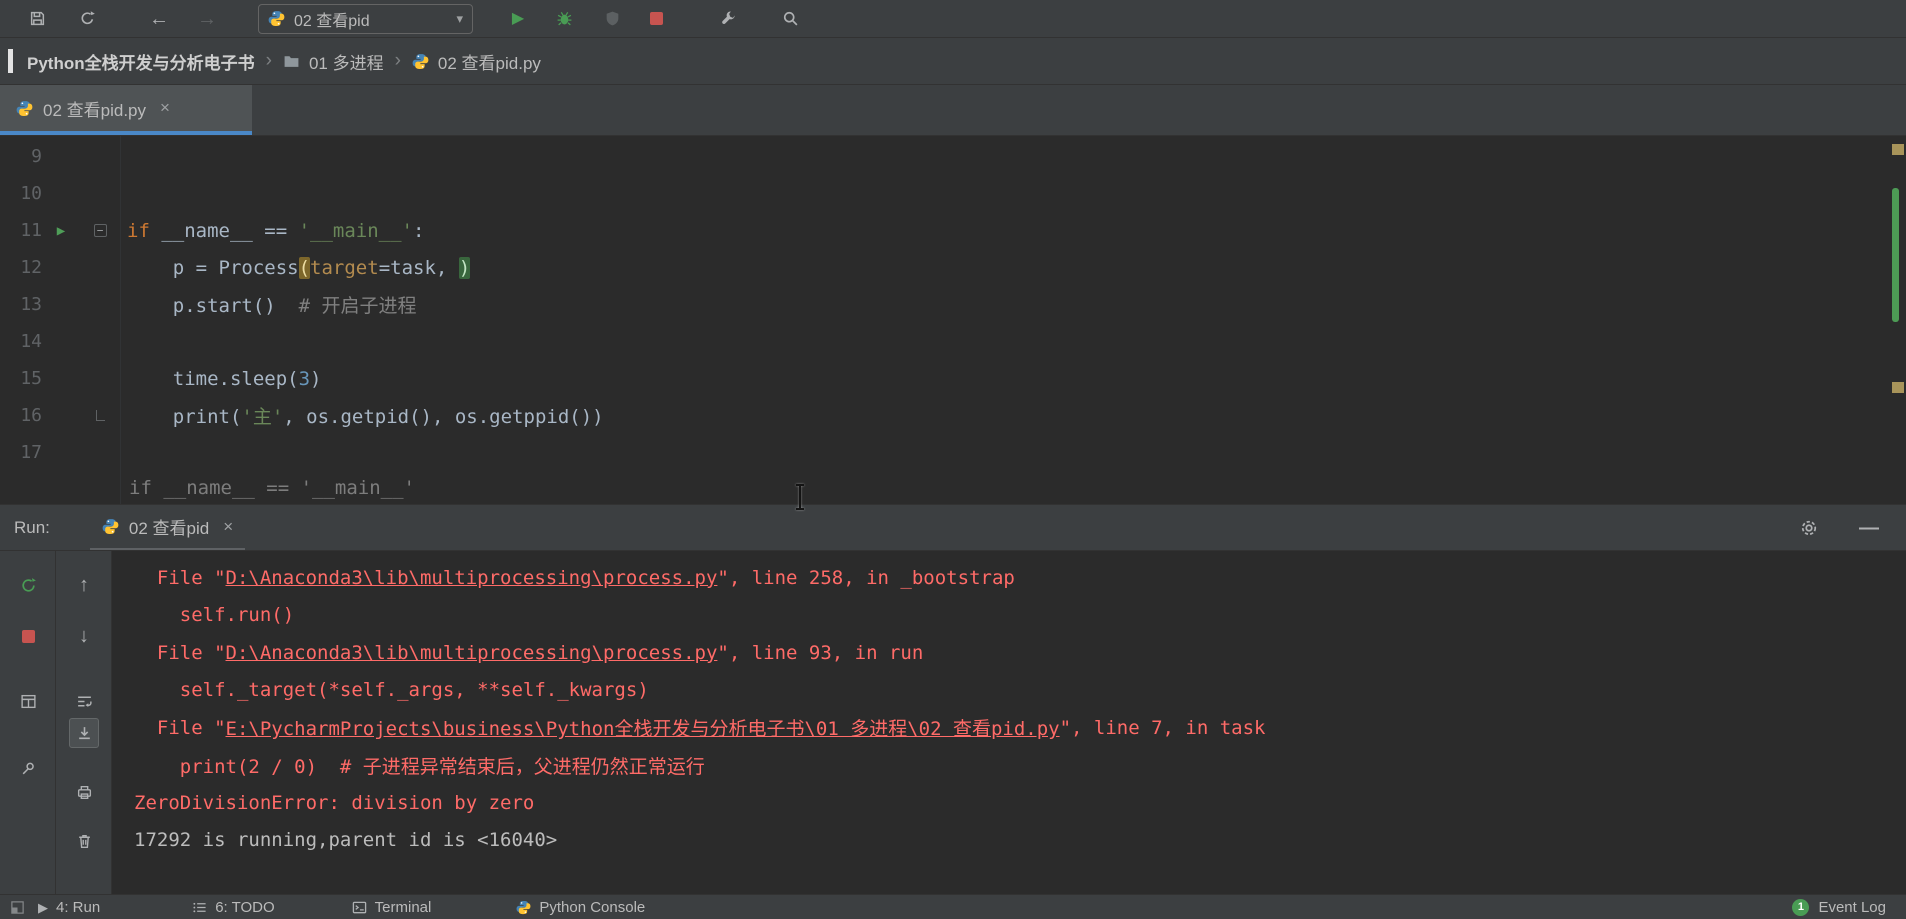 The height and width of the screenshot is (919, 1906). I want to click on search-icon, so click(790, 18).